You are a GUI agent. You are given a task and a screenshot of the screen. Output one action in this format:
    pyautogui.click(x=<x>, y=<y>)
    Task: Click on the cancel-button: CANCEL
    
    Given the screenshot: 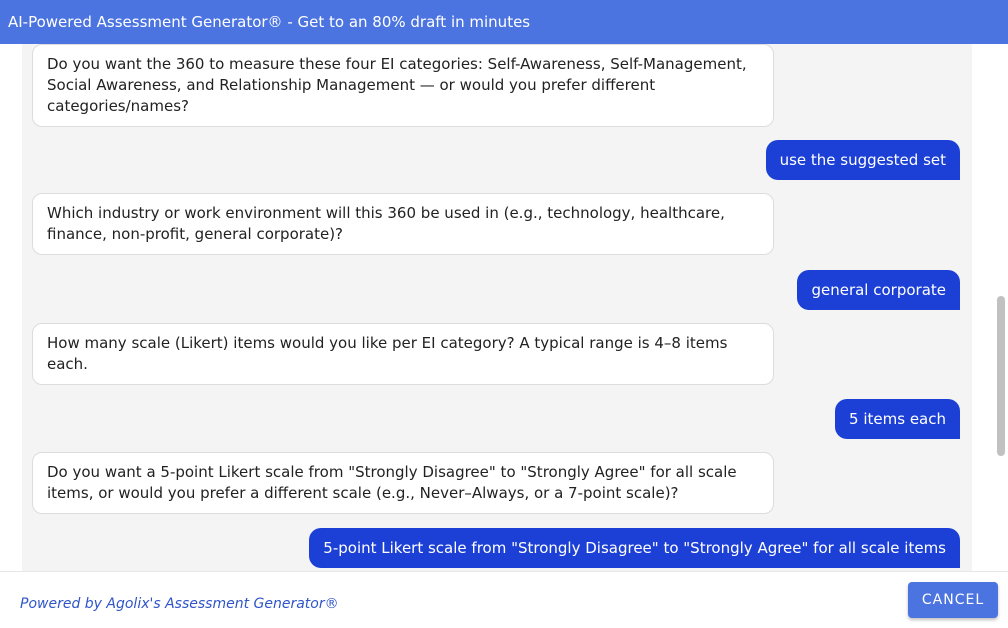 What is the action you would take?
    pyautogui.click(x=953, y=600)
    